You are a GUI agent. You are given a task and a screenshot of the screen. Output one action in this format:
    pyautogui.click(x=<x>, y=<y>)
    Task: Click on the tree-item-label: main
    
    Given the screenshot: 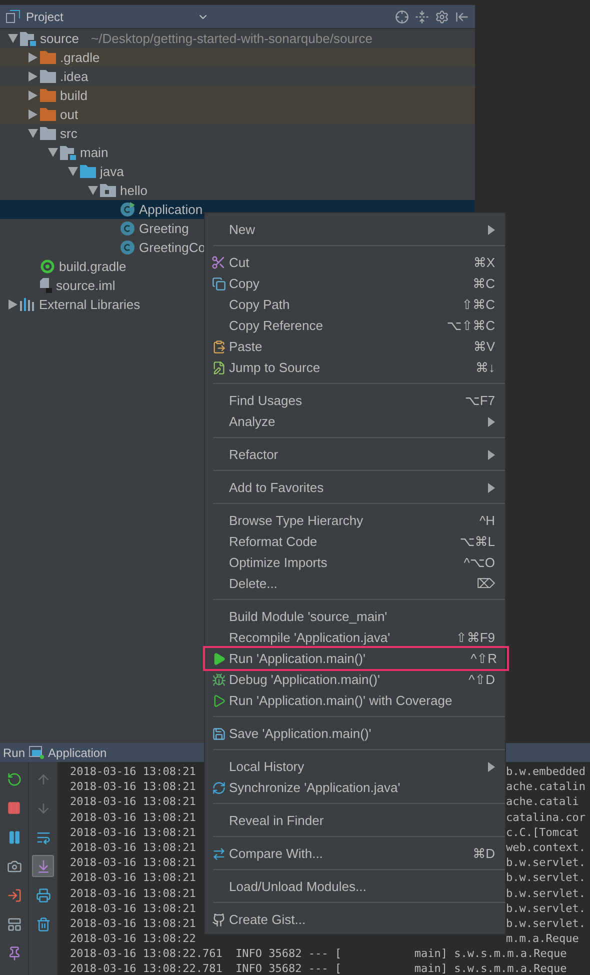 What is the action you would take?
    pyautogui.click(x=94, y=152)
    